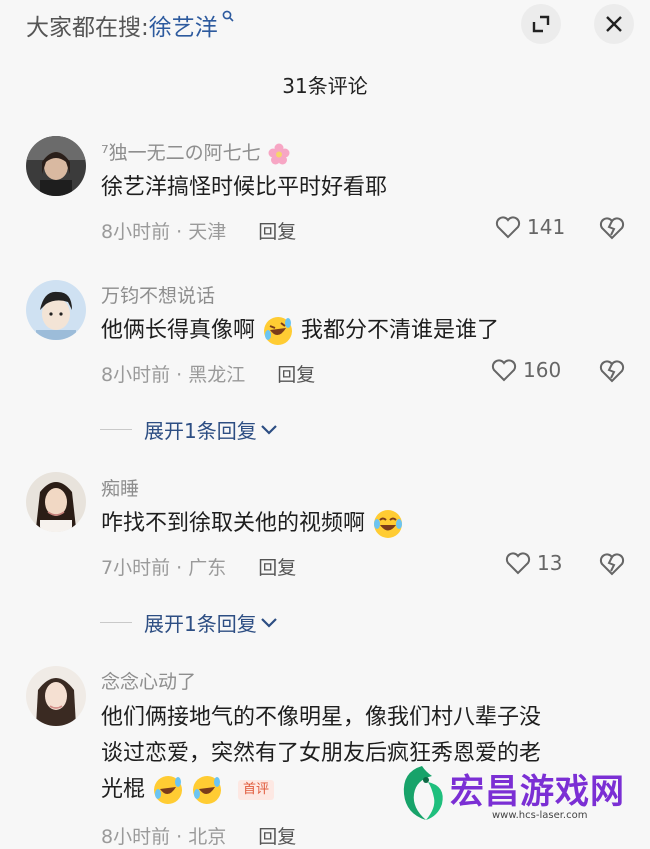  I want to click on site-watermark: 宏昌游戏网 www.hcs-laser.com, so click(517, 795).